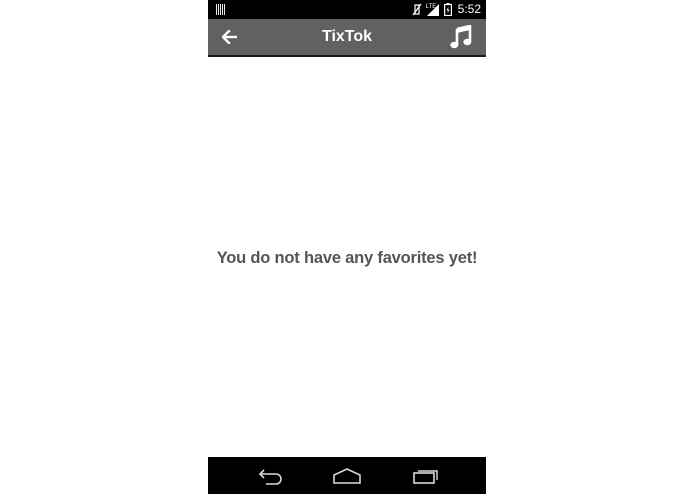 The width and height of the screenshot is (695, 494). What do you see at coordinates (417, 9) in the screenshot?
I see `mute-vibrate-icon` at bounding box center [417, 9].